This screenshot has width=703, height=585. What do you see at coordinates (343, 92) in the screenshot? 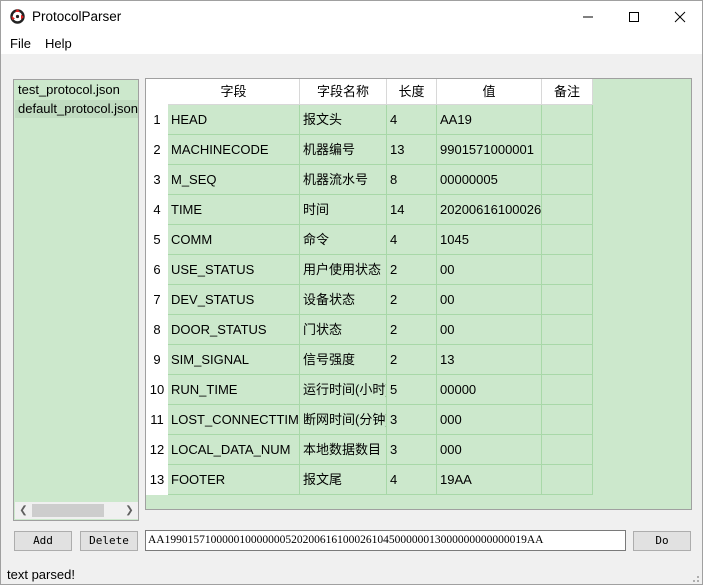
I see `column-header-field-name: 字段名称` at bounding box center [343, 92].